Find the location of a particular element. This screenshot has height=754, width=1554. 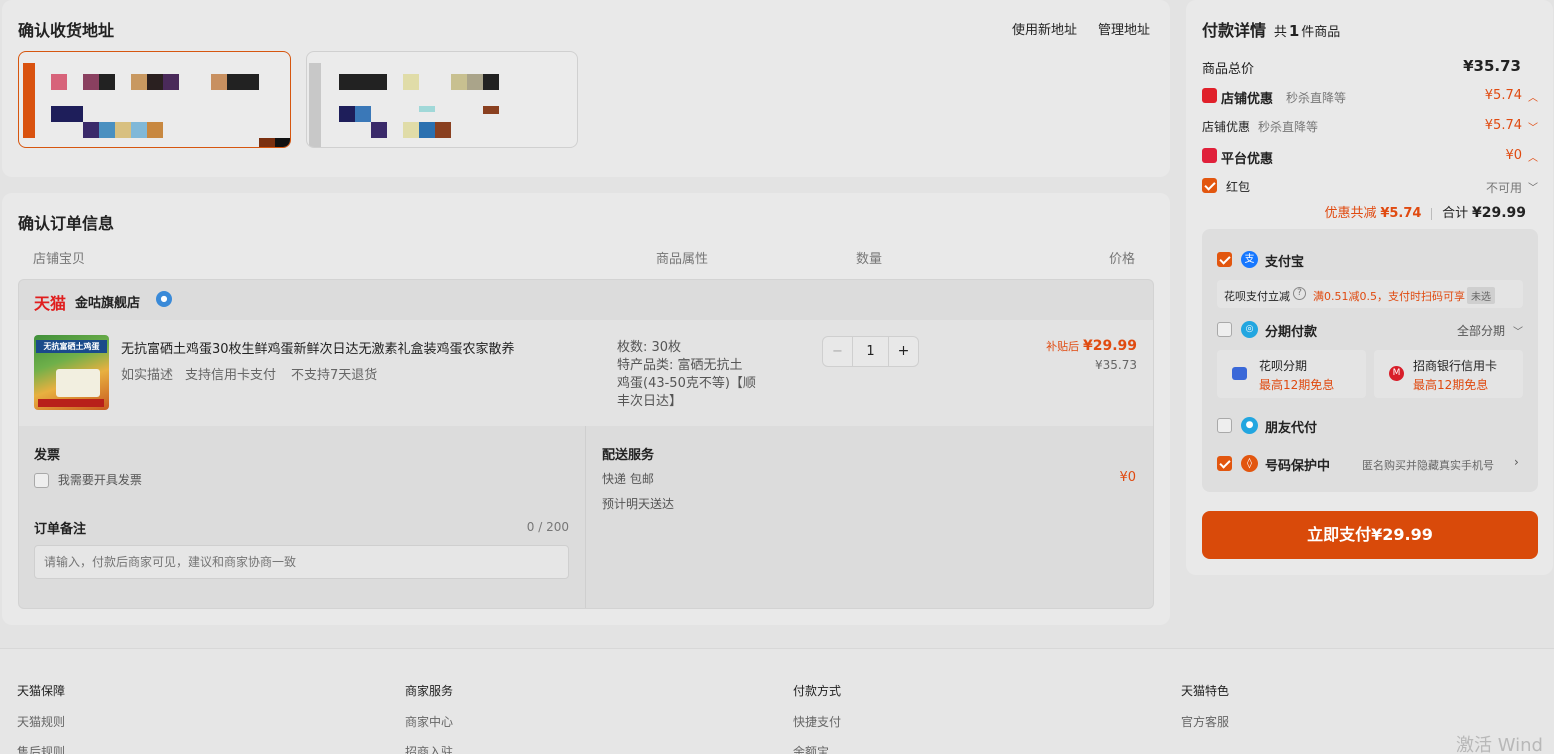

number-protect-option: ◊ 号码保护中 匿名购买并隐藏真实手机号 › is located at coordinates (1370, 464).